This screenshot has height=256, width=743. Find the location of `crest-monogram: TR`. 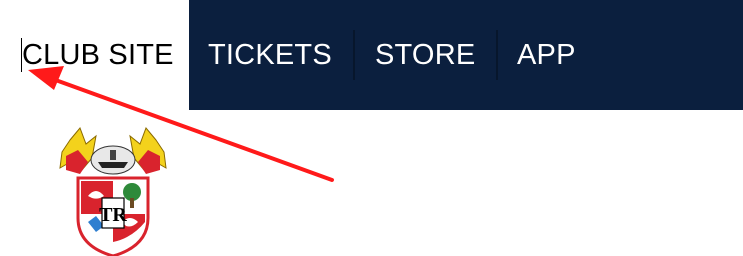

crest-monogram: TR is located at coordinates (113, 215).